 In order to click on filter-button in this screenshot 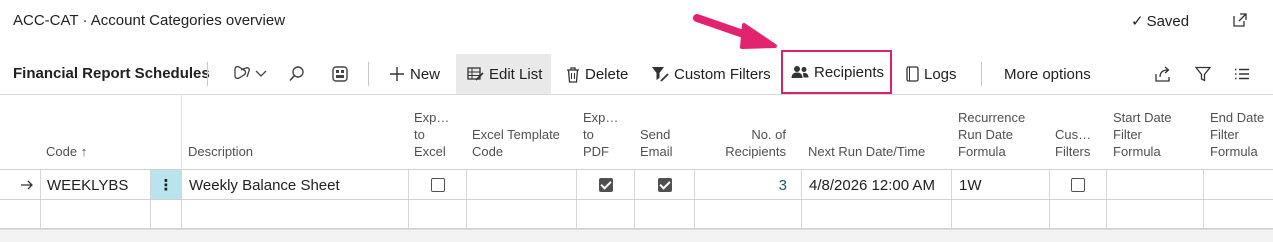, I will do `click(1203, 74)`.